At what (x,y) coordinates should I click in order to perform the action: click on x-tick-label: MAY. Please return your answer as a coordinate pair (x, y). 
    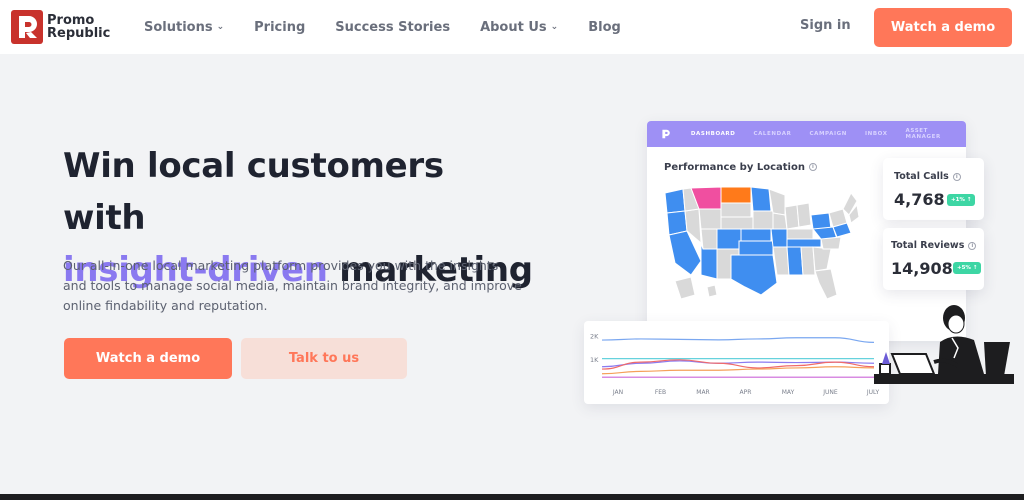
    Looking at the image, I should click on (788, 392).